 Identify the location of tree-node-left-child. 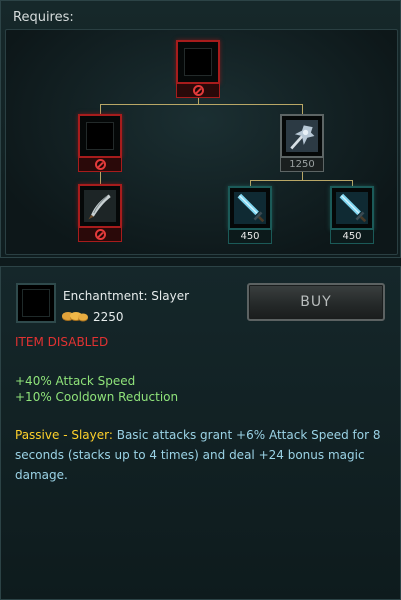
(100, 143).